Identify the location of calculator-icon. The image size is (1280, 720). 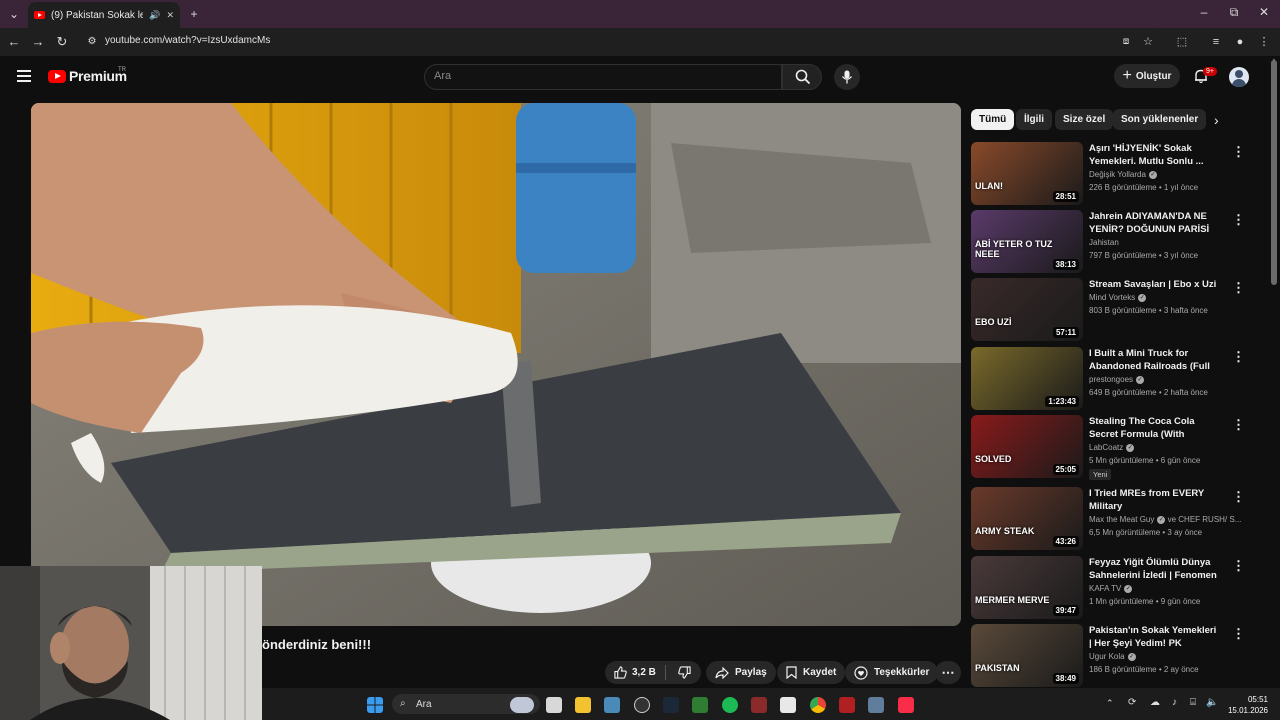
(876, 705).